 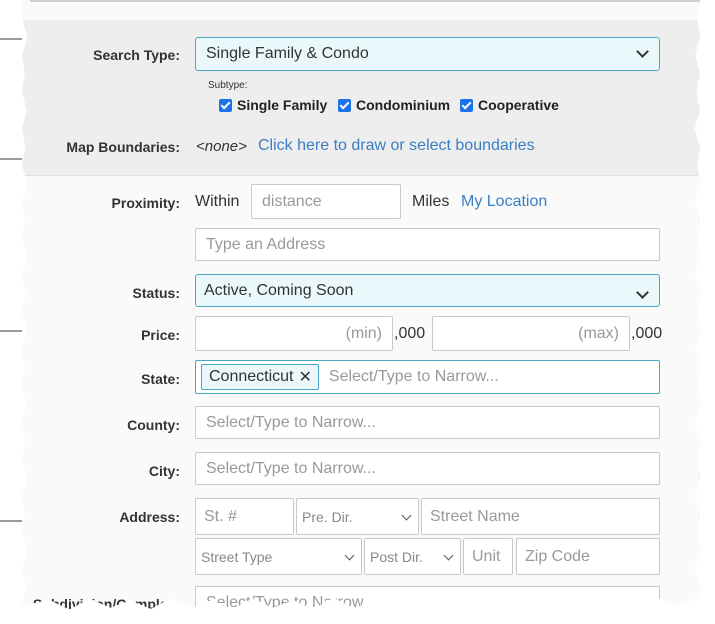 I want to click on status-value: Active, Coming Soon, so click(x=279, y=290).